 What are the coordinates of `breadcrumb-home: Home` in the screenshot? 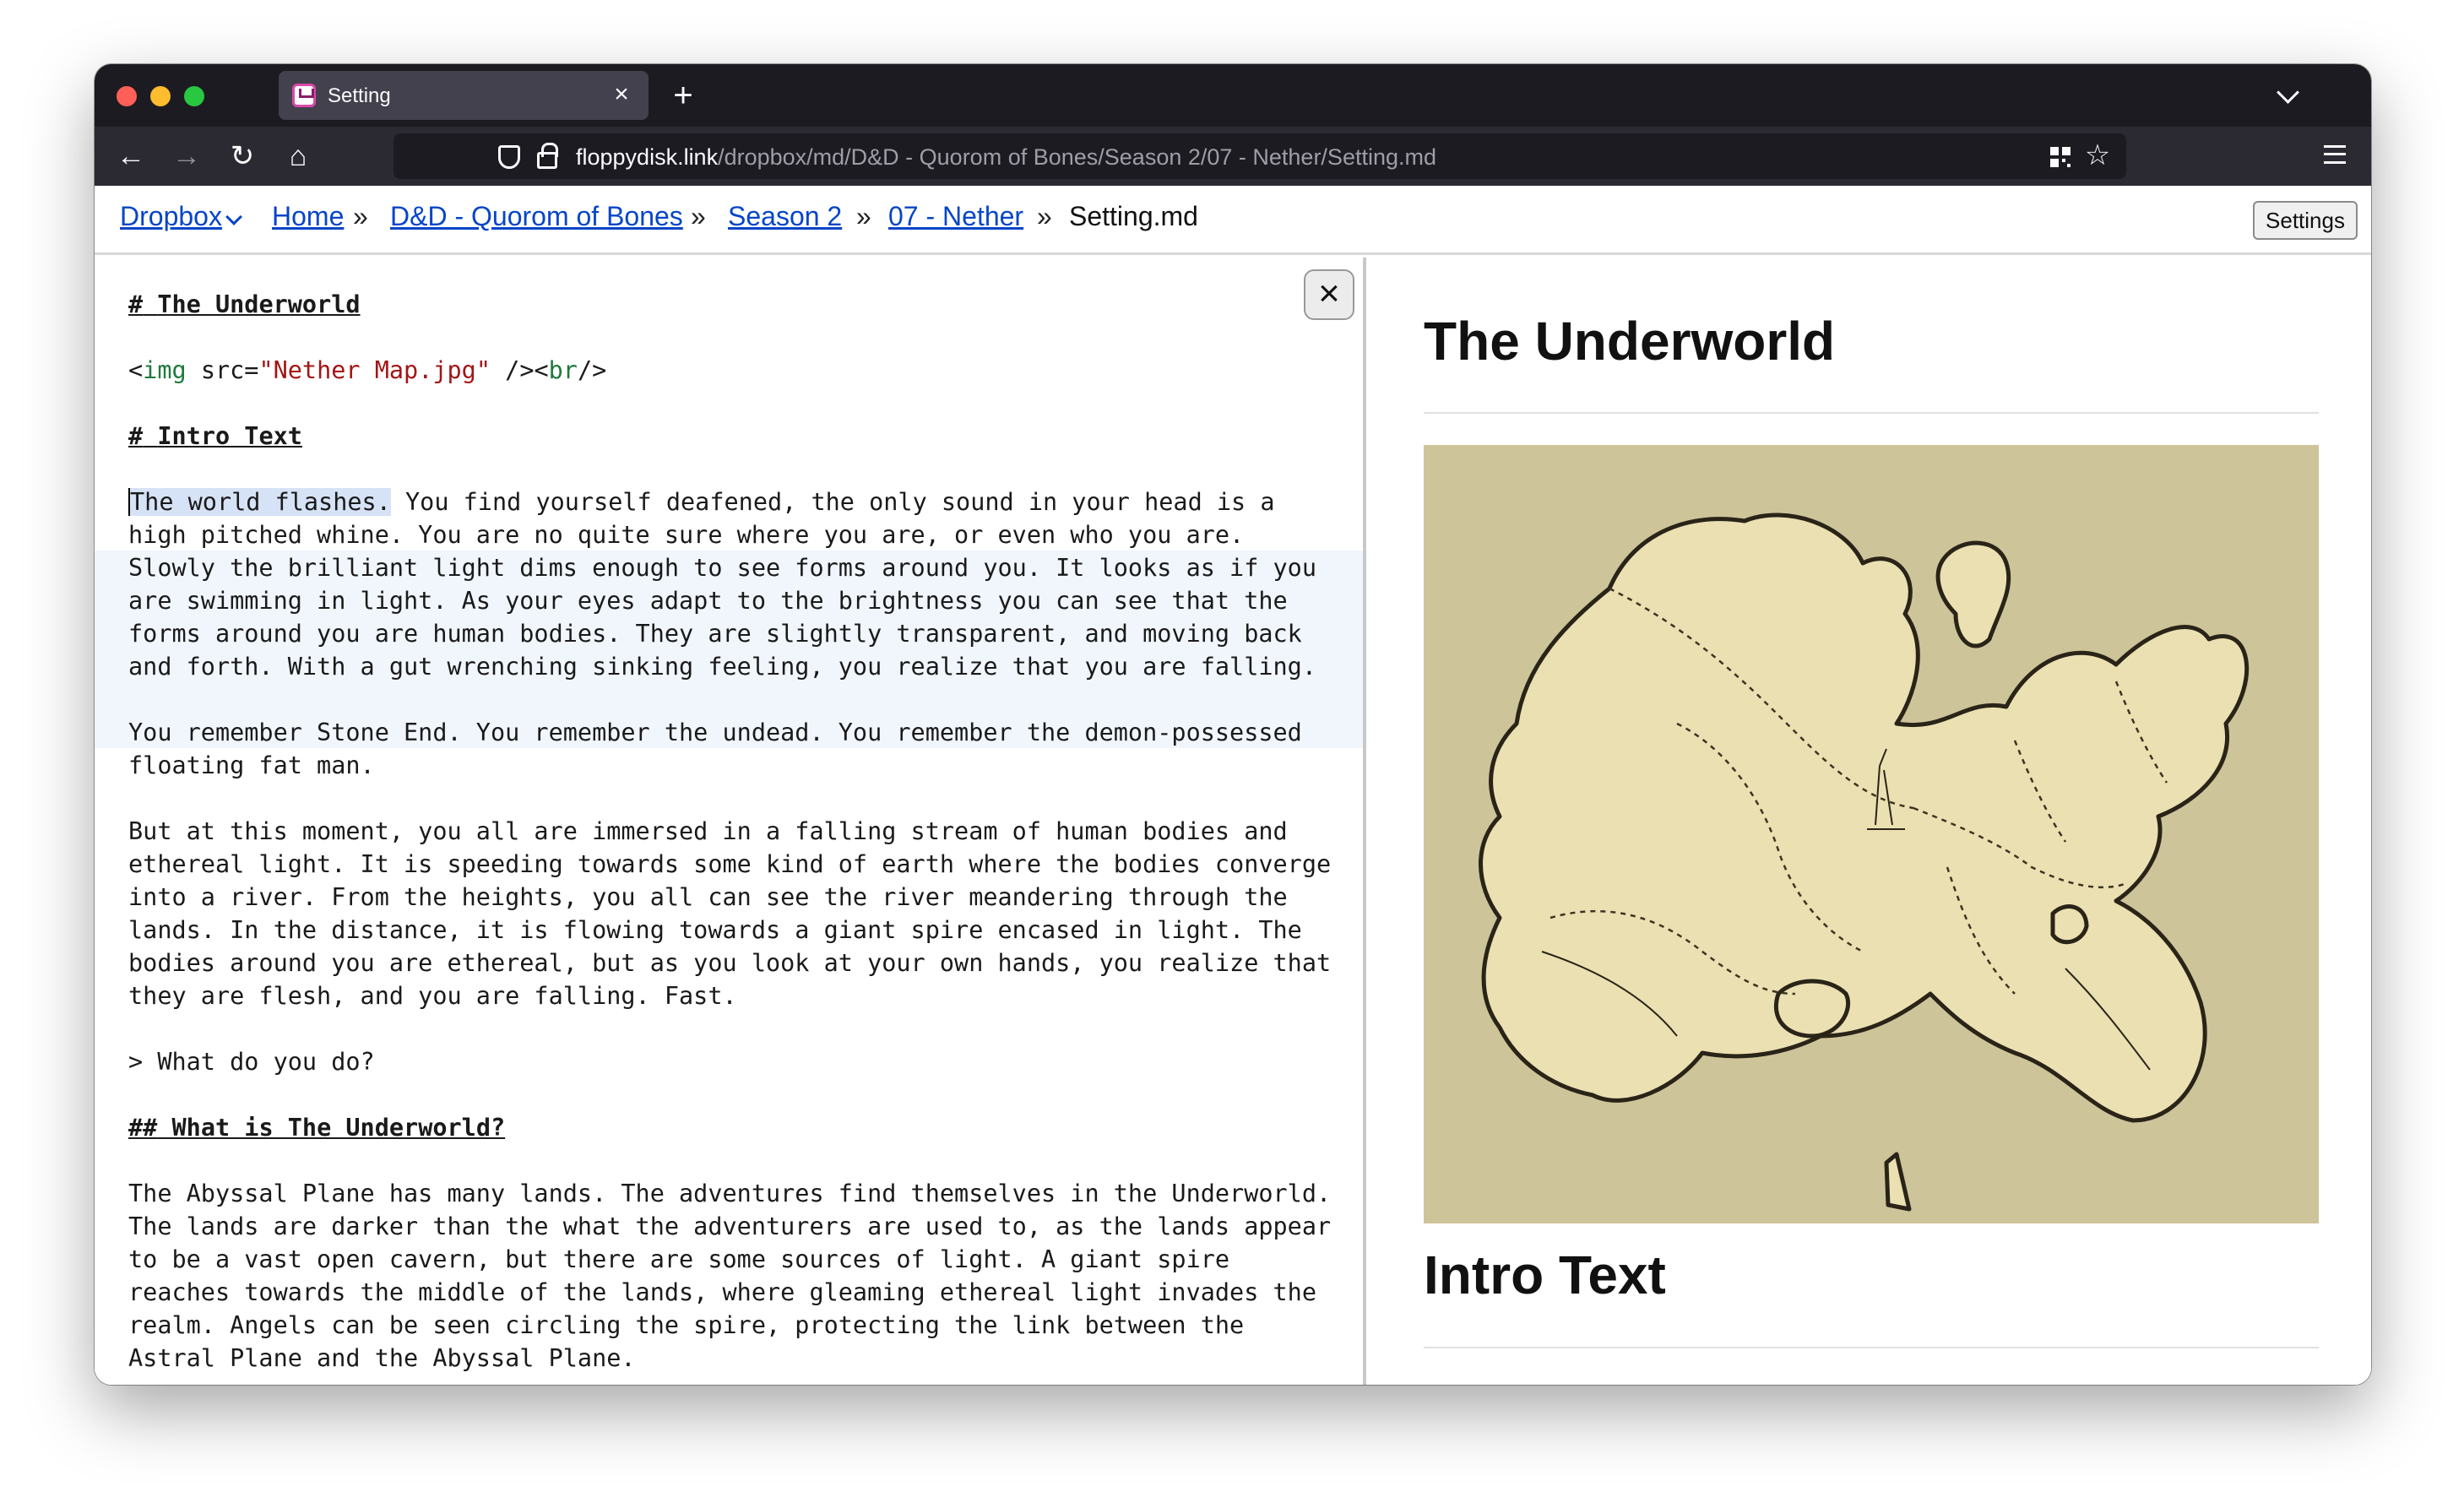 It's located at (308, 216).